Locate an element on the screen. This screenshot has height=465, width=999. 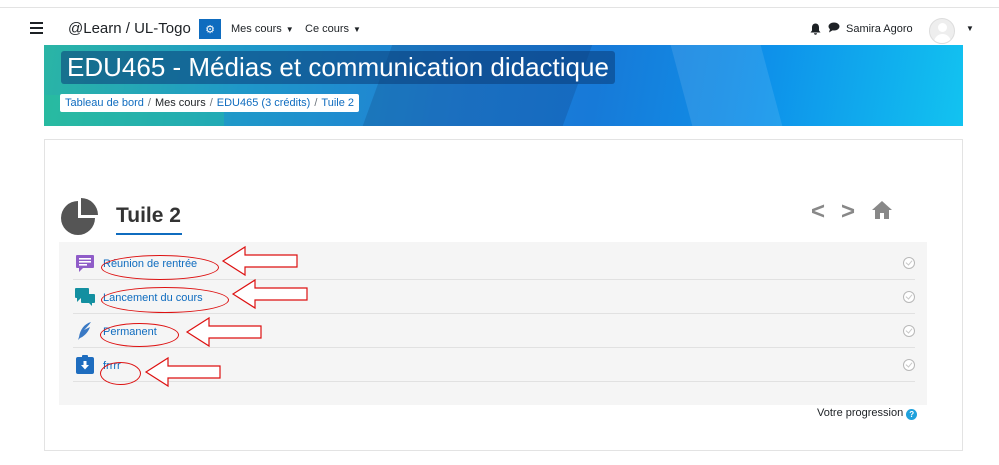
top-border is located at coordinates (499, 4).